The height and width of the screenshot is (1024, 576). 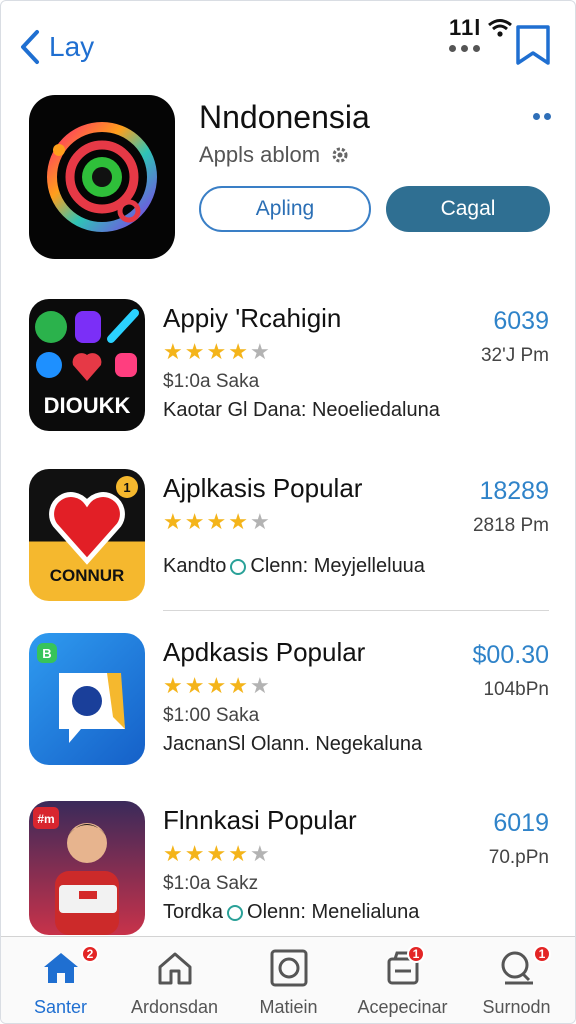 What do you see at coordinates (211, 883) in the screenshot?
I see `app-size: $1:0a Sakz` at bounding box center [211, 883].